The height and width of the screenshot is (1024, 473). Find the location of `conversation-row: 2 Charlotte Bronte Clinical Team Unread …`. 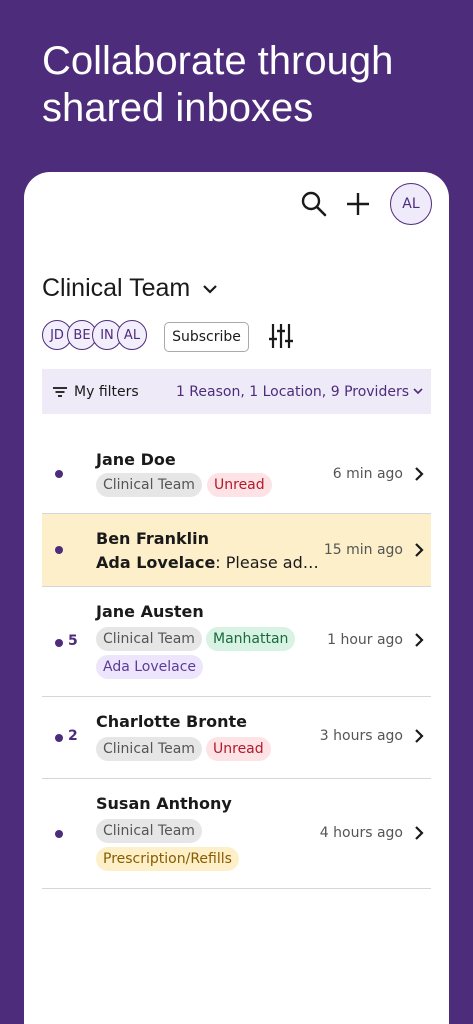

conversation-row: 2 Charlotte Bronte Clinical Team Unread … is located at coordinates (236, 738).